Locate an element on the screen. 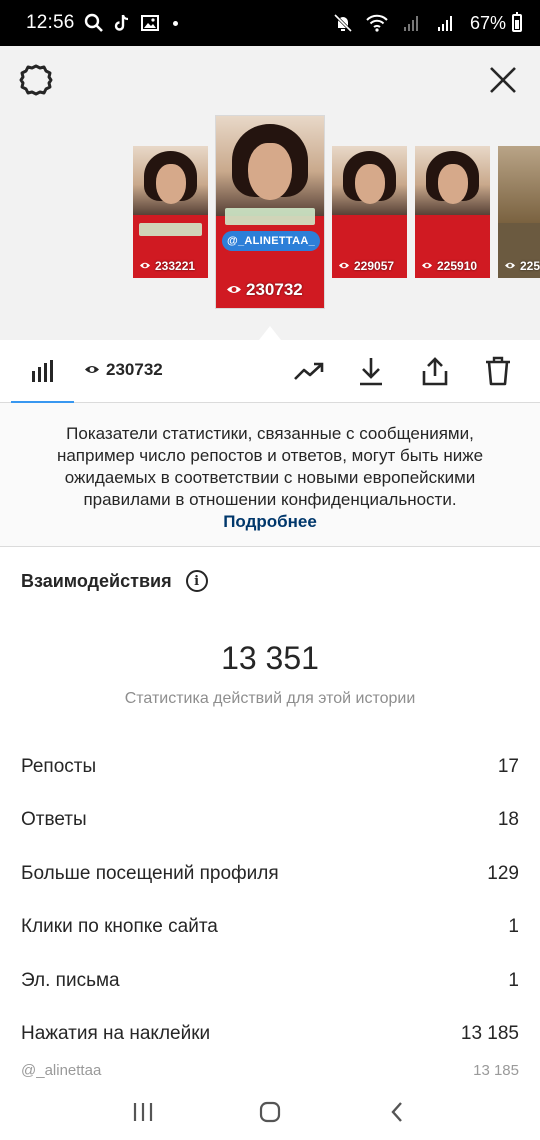  stat-label: @_alinettaa is located at coordinates (61, 1070).